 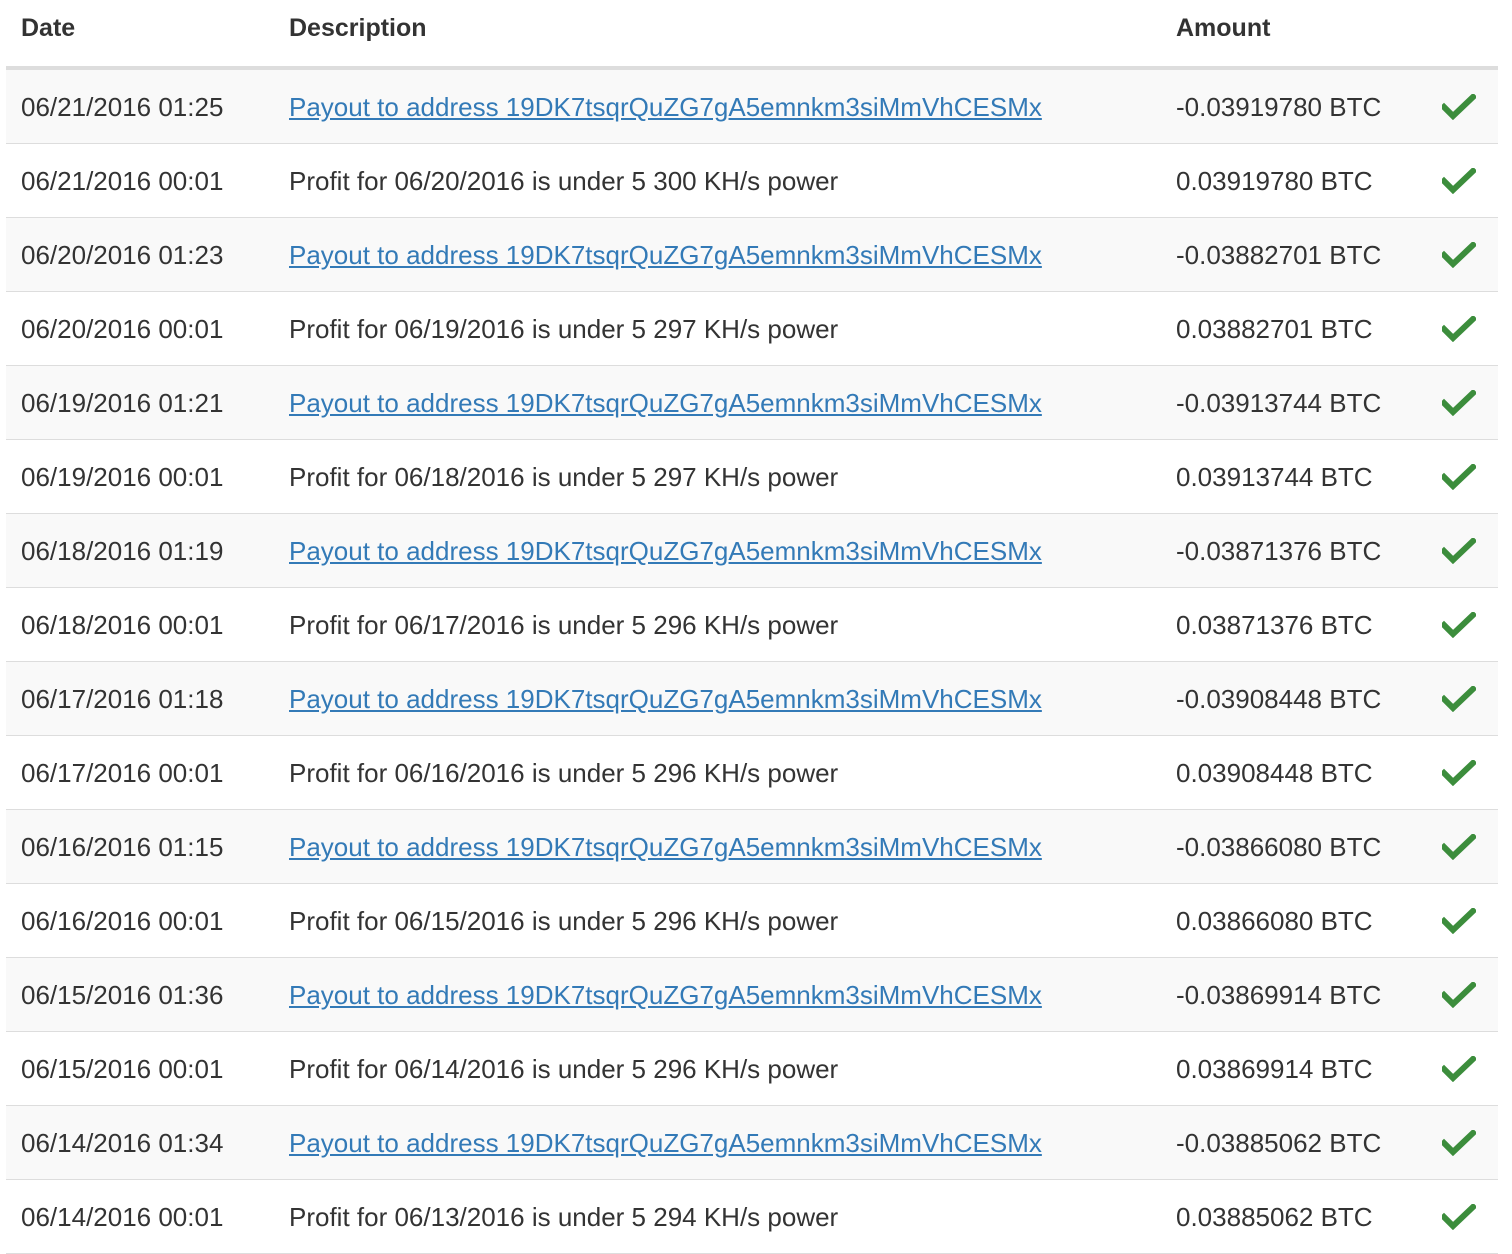 What do you see at coordinates (122, 995) in the screenshot?
I see `row-date: 06/15/2016 01:36` at bounding box center [122, 995].